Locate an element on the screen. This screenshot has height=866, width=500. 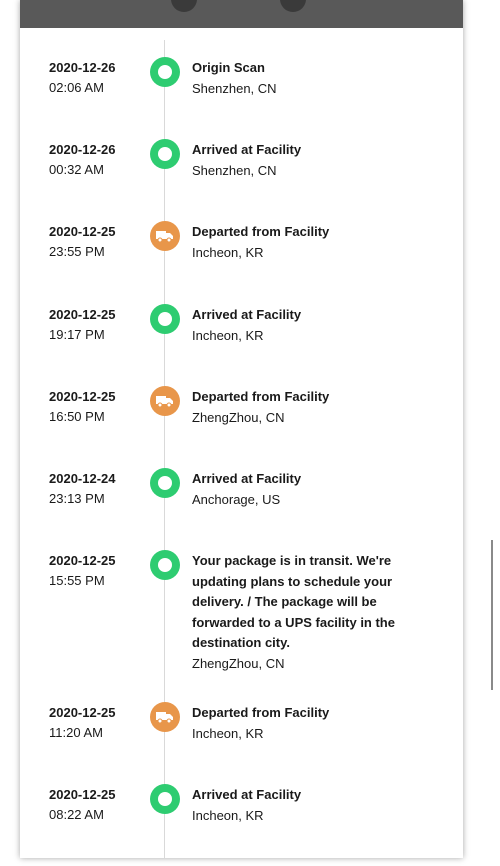
event-time: 08:22 AM is located at coordinates (76, 814).